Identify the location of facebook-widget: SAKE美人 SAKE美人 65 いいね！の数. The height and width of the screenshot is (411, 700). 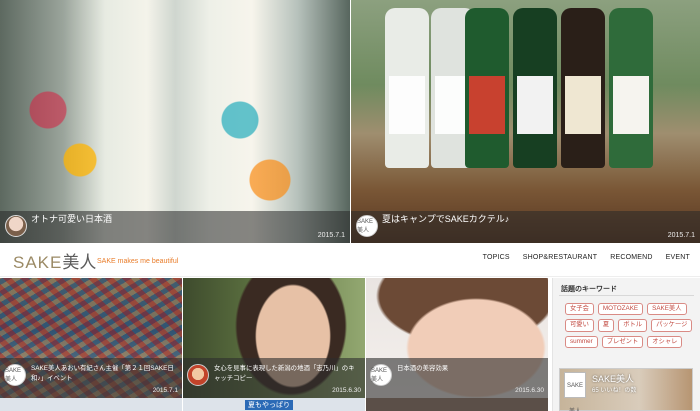
(626, 389).